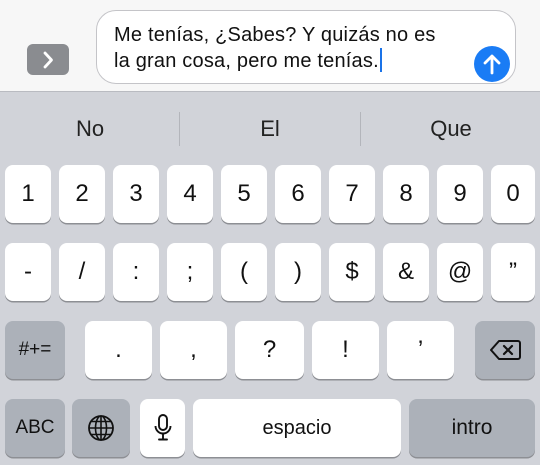 This screenshot has height=465, width=540. I want to click on key-close-paren: ), so click(298, 272).